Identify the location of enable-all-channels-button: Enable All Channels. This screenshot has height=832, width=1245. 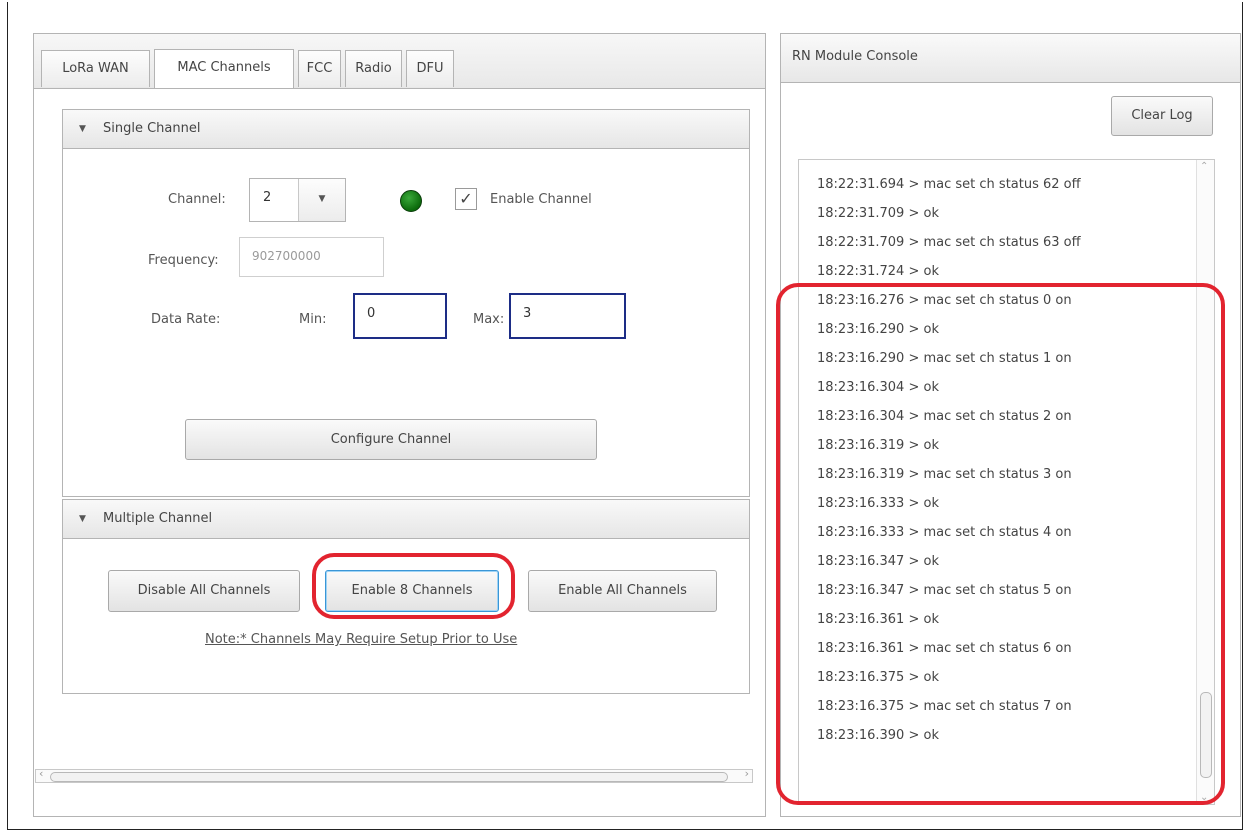
(622, 591).